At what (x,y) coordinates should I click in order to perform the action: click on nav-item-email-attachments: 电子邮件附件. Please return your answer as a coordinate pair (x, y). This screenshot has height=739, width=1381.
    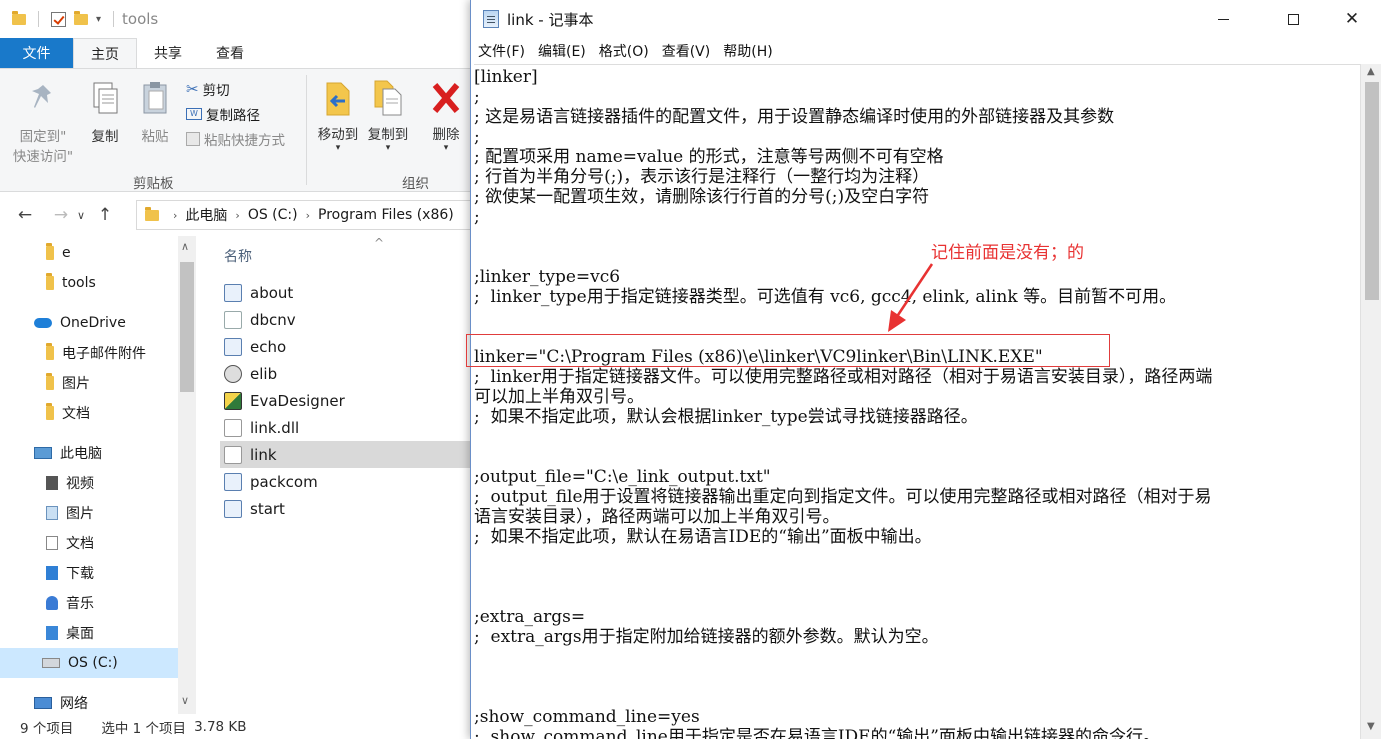
    Looking at the image, I should click on (89, 353).